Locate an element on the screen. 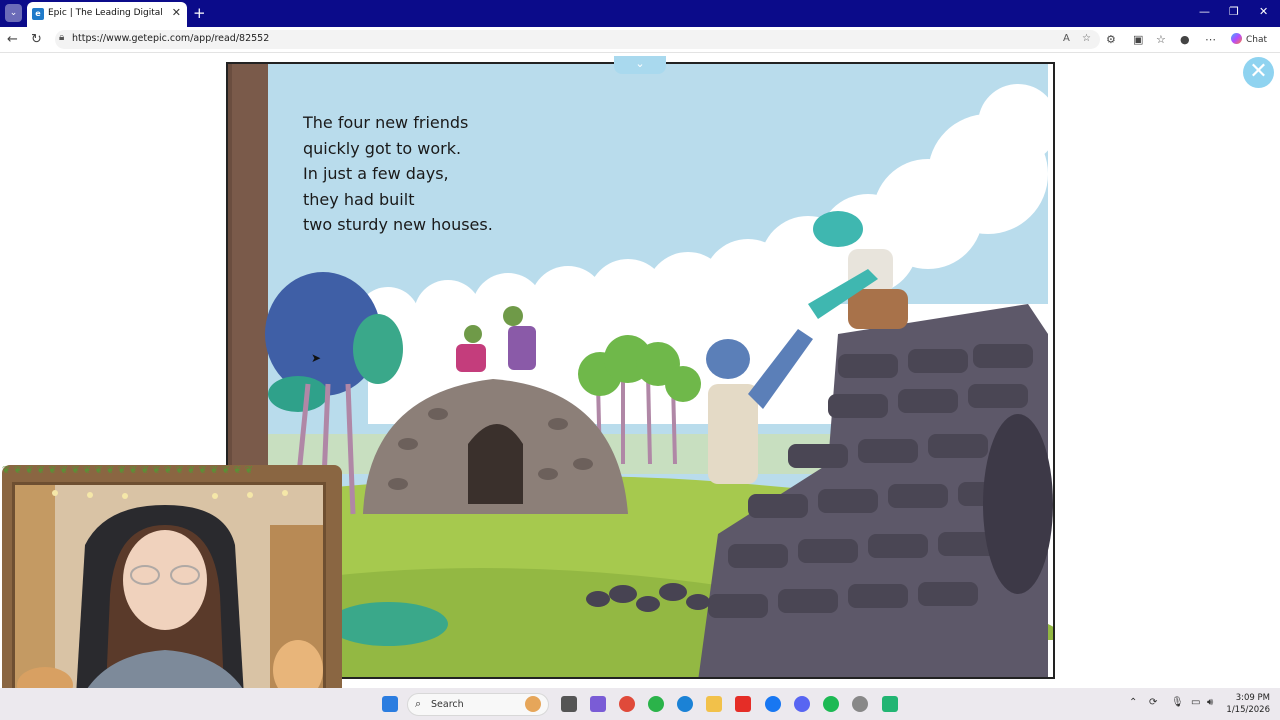  new-tab-button: + is located at coordinates (199, 13).